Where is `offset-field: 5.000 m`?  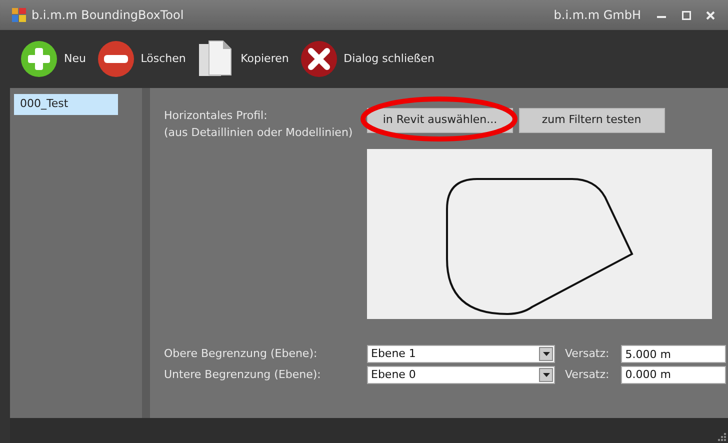 offset-field: 5.000 m is located at coordinates (673, 354).